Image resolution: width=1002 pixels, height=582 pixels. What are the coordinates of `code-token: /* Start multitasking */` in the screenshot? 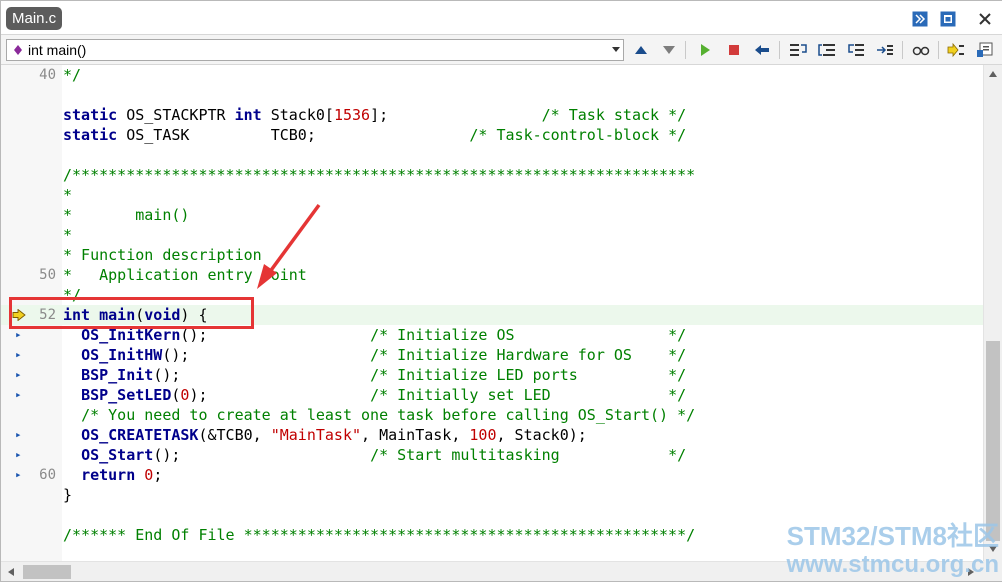 It's located at (528, 455).